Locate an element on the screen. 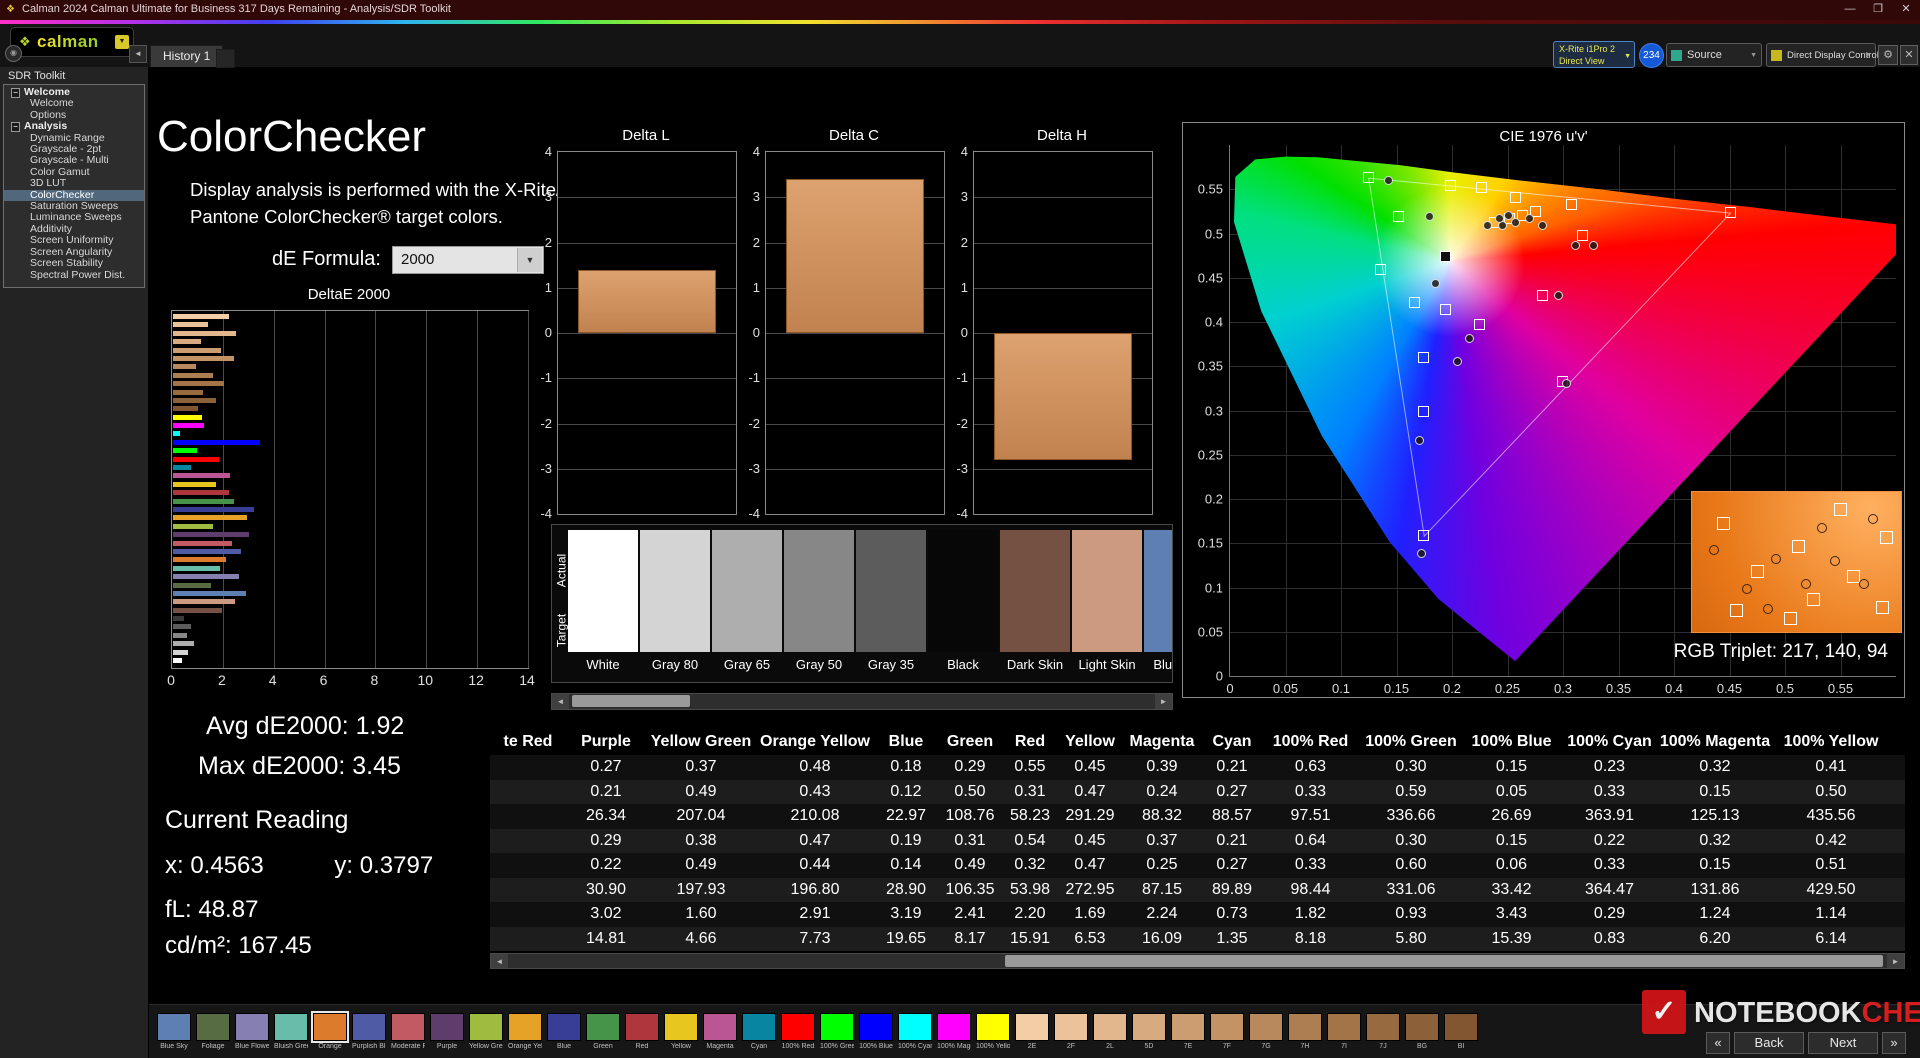 Image resolution: width=1920 pixels, height=1058 pixels. sequence-patch-moderate-red: Moderate Red is located at coordinates (408, 1031).